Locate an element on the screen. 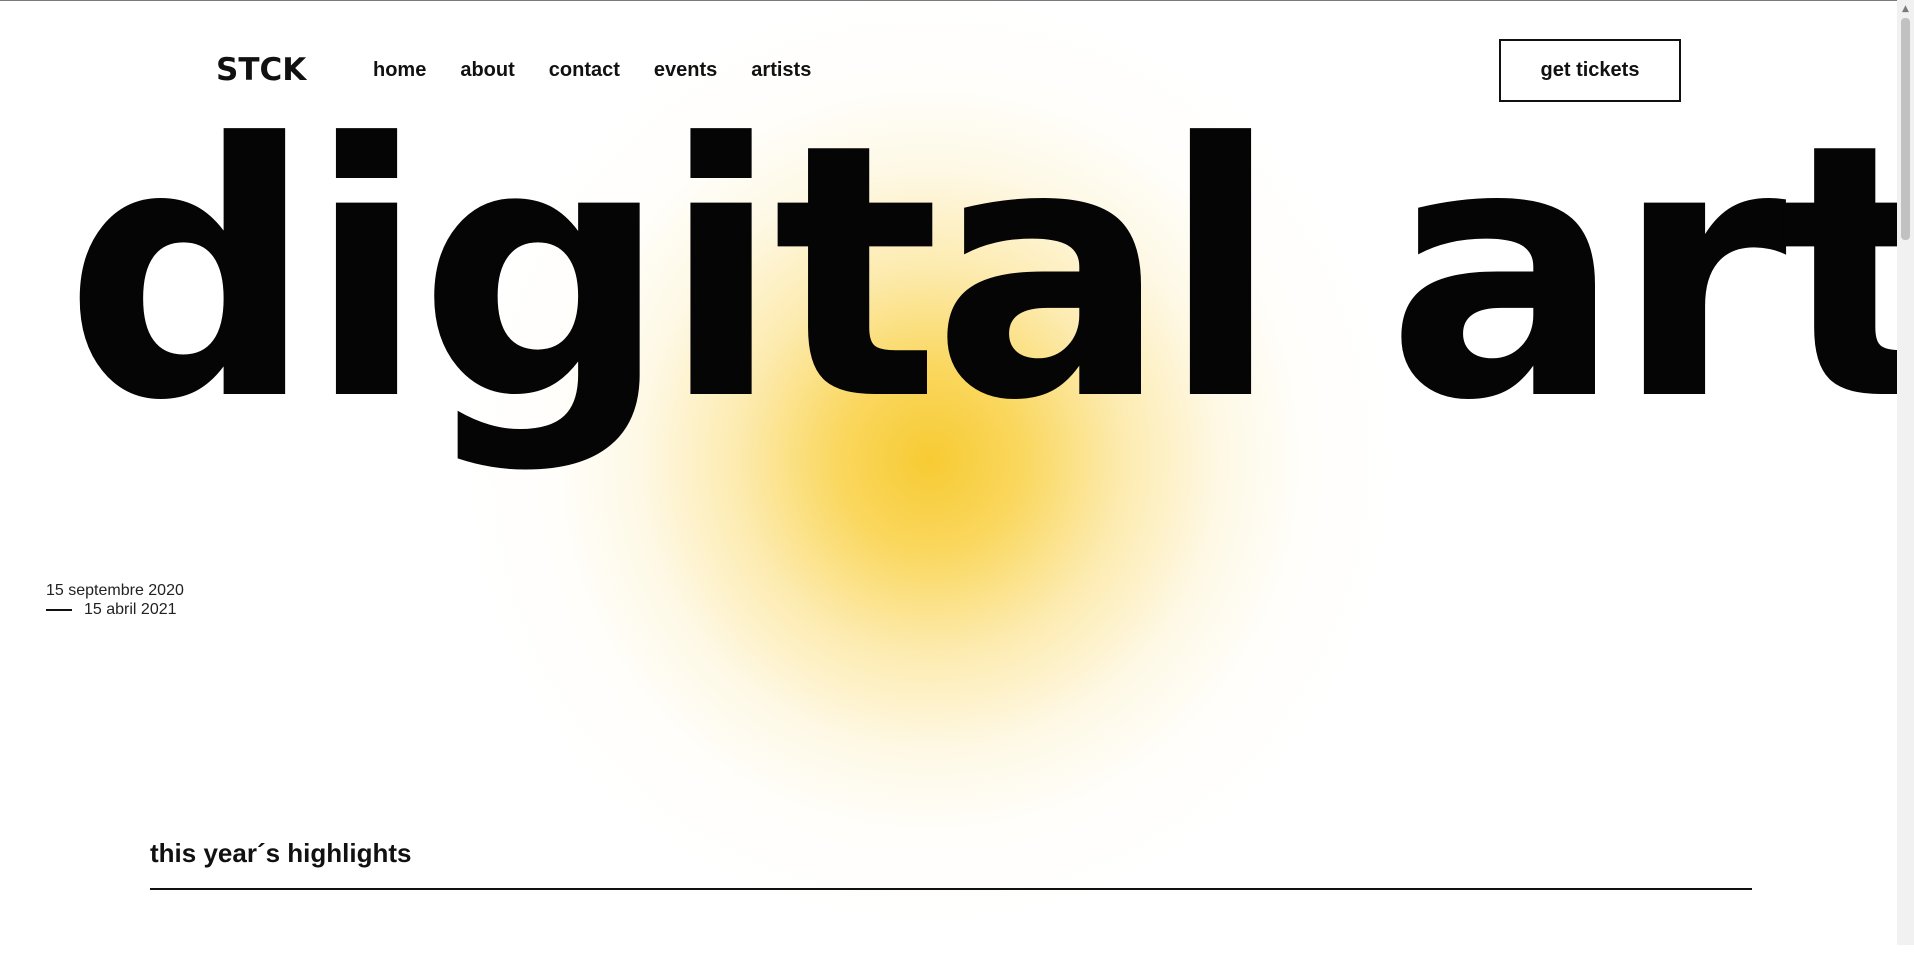 This screenshot has height=960, width=1914. event-dates: 15 septembre 2020 15 abril 2021 is located at coordinates (115, 600).